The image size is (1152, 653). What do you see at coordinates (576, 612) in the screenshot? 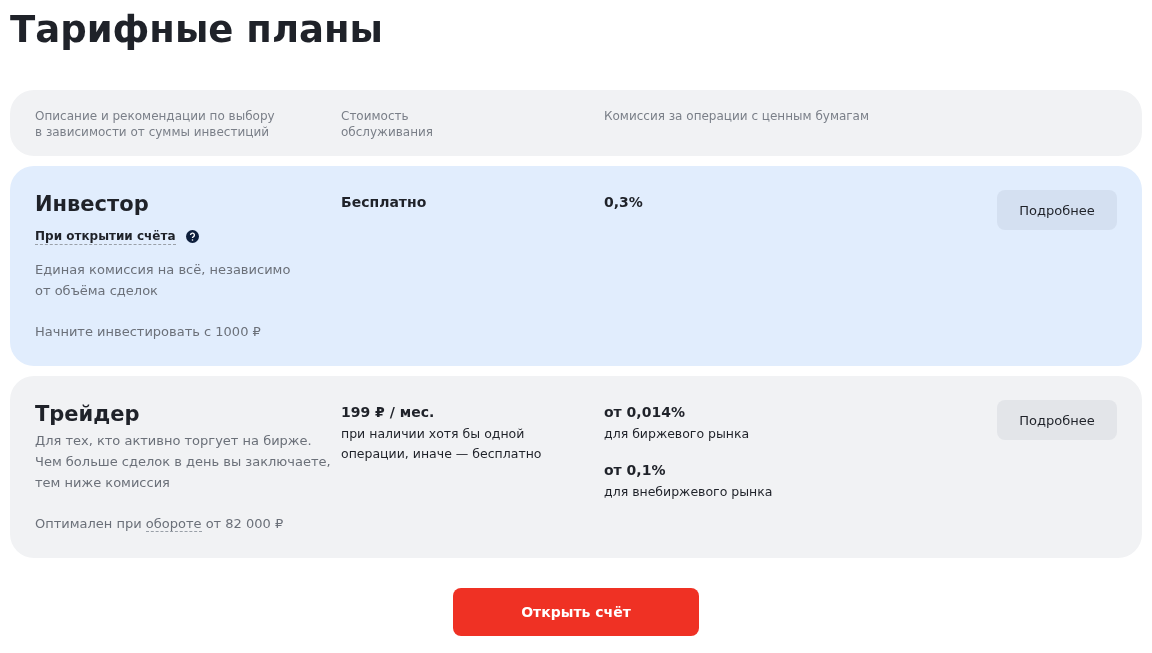
I see `open-account-button: Открыть счёт` at bounding box center [576, 612].